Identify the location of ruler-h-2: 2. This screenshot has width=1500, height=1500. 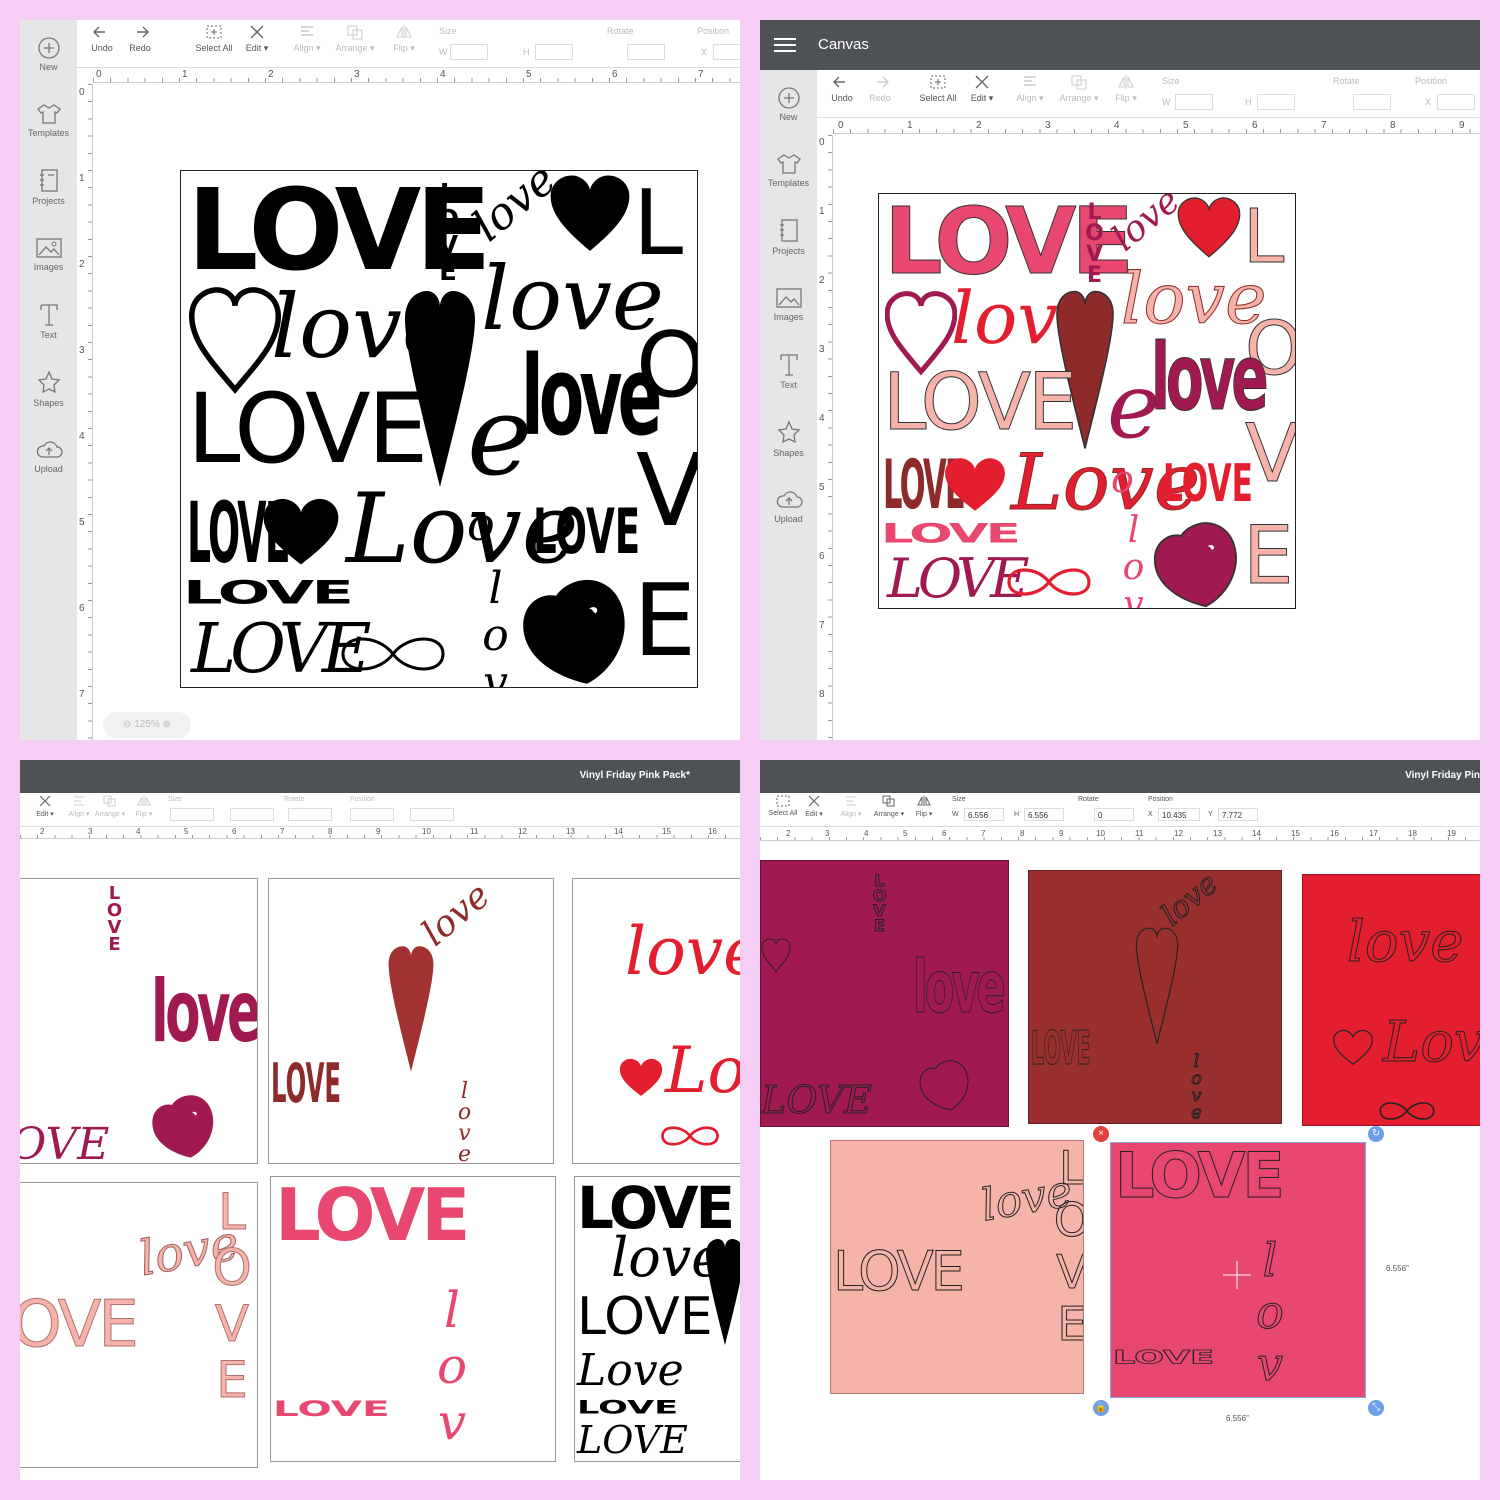
(979, 125).